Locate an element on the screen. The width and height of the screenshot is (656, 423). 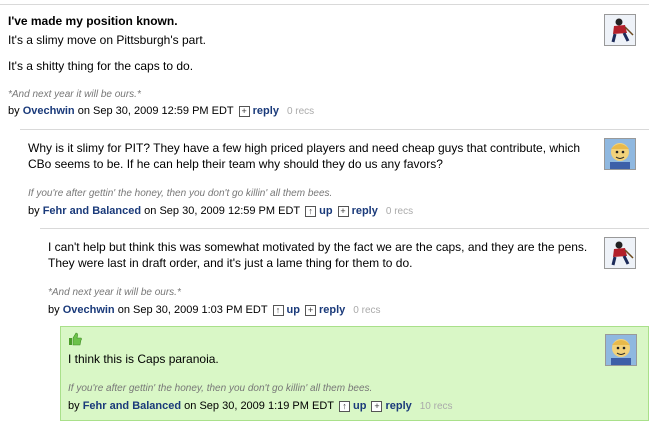
thumbs-up-icon is located at coordinates (75, 339).